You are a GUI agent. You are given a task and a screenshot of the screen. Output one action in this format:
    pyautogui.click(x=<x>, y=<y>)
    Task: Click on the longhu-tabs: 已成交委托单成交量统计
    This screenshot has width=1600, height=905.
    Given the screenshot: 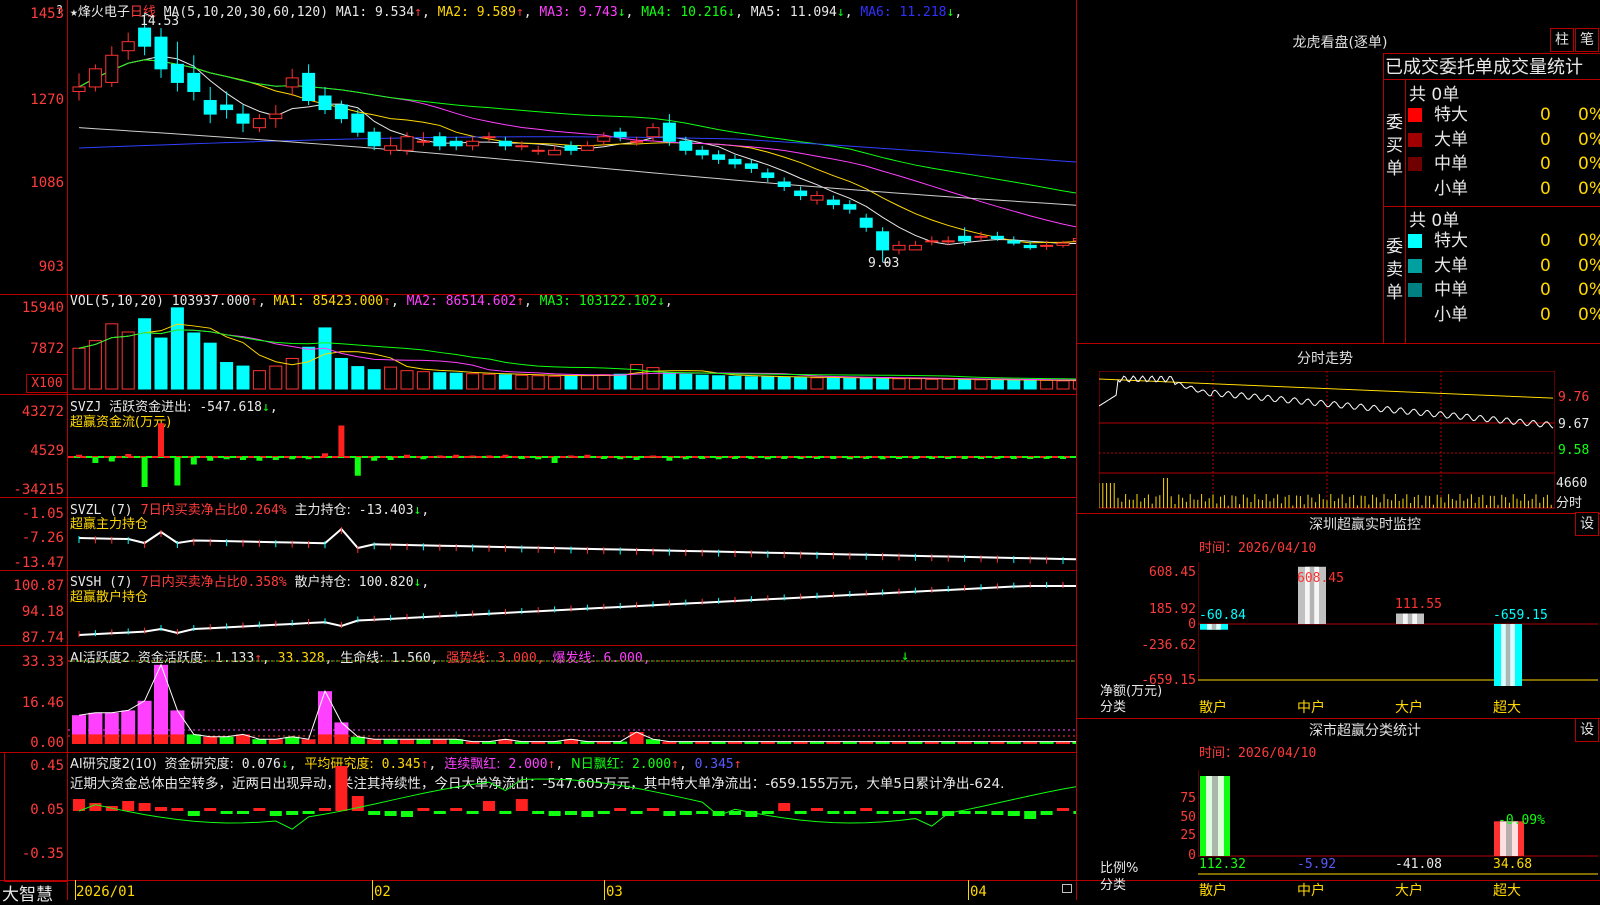 What is the action you would take?
    pyautogui.click(x=1492, y=66)
    